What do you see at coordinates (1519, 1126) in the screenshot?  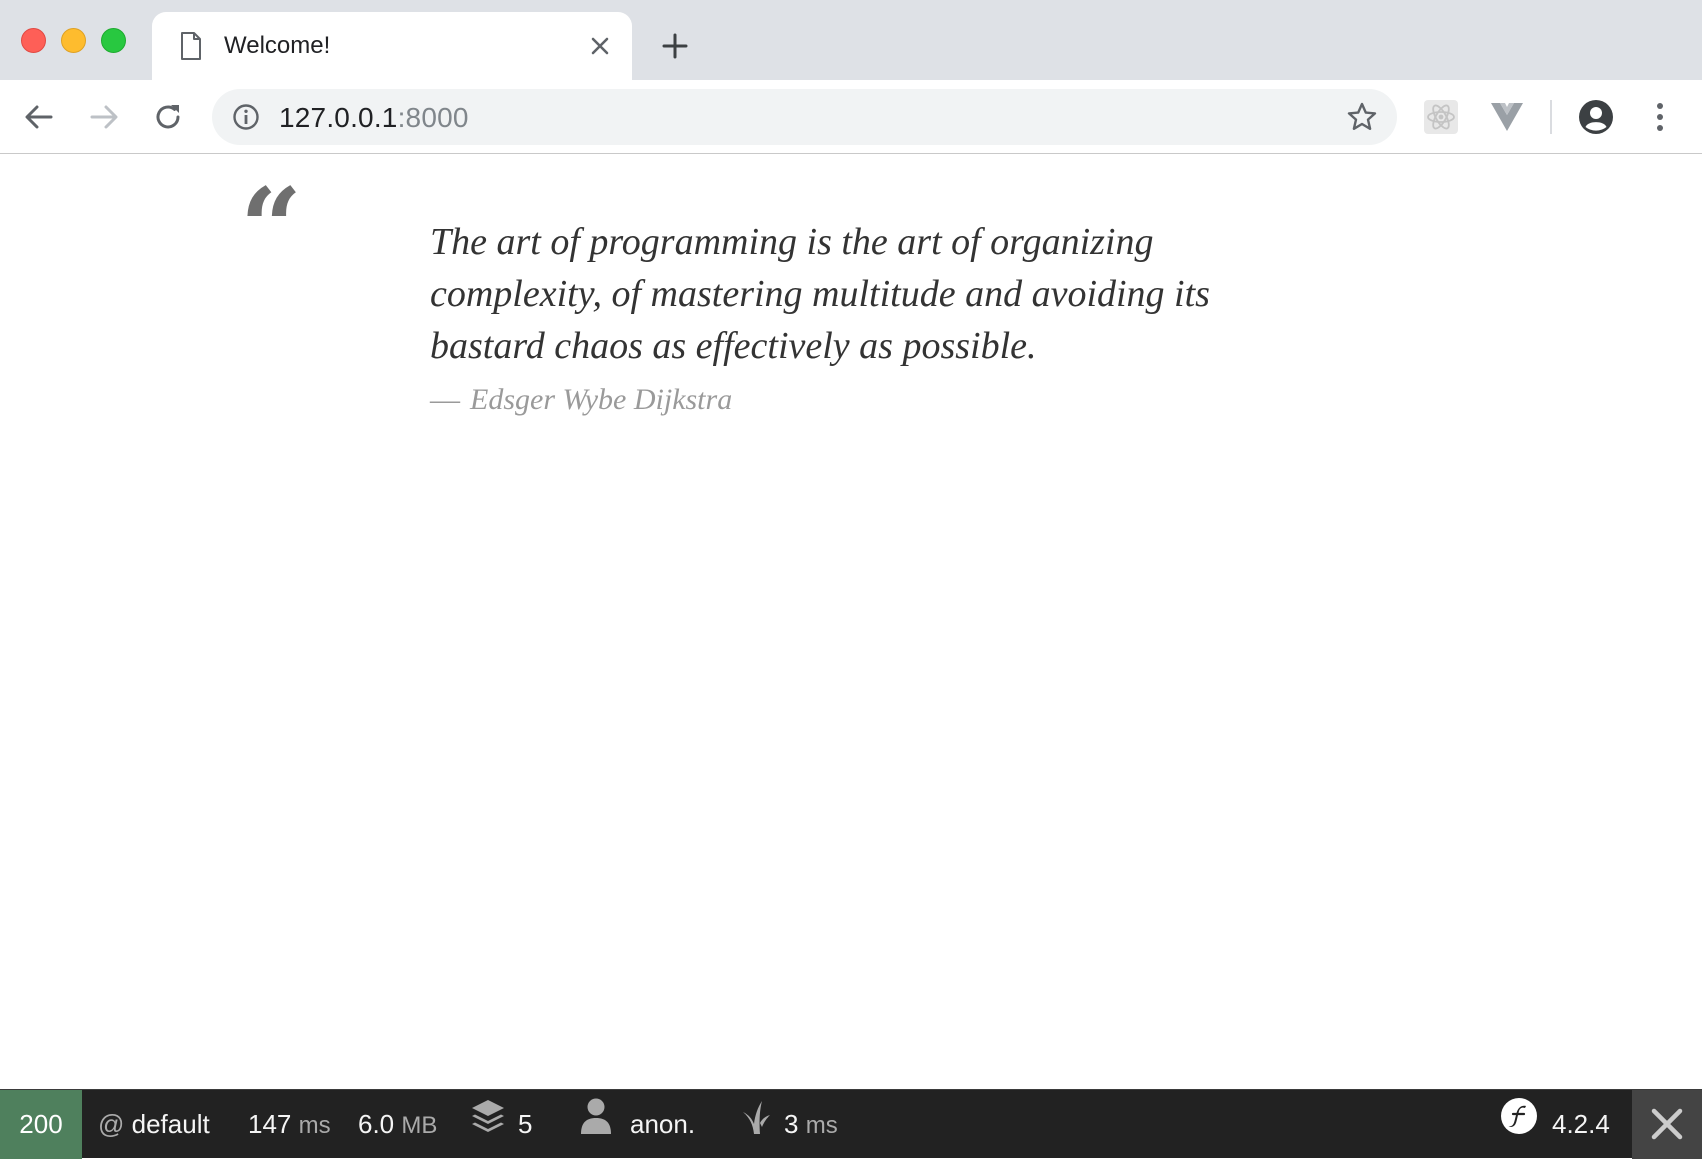 I see `symfony-logo-icon` at bounding box center [1519, 1126].